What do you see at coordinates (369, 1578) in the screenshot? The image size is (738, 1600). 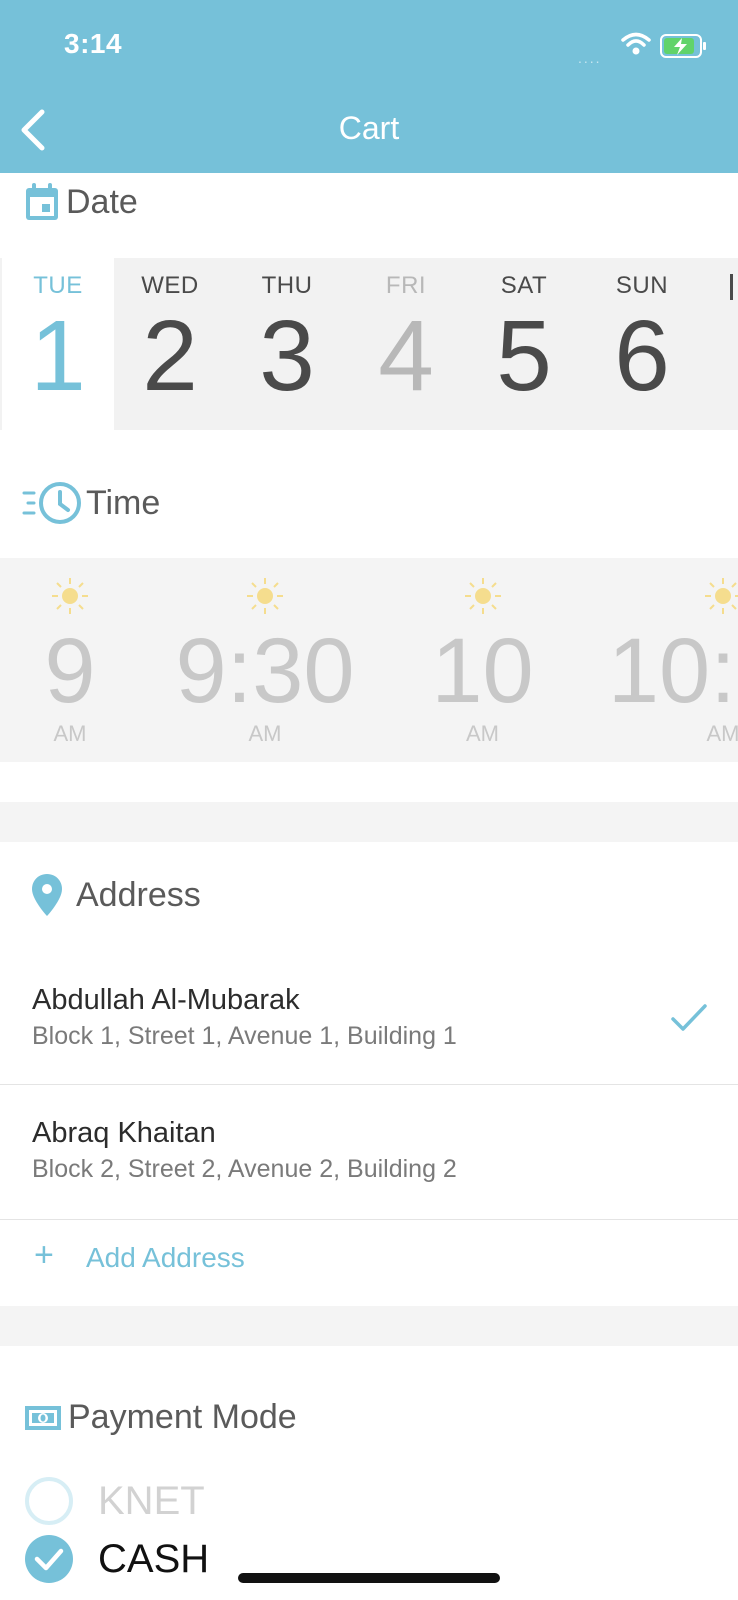 I see `home-indicator` at bounding box center [369, 1578].